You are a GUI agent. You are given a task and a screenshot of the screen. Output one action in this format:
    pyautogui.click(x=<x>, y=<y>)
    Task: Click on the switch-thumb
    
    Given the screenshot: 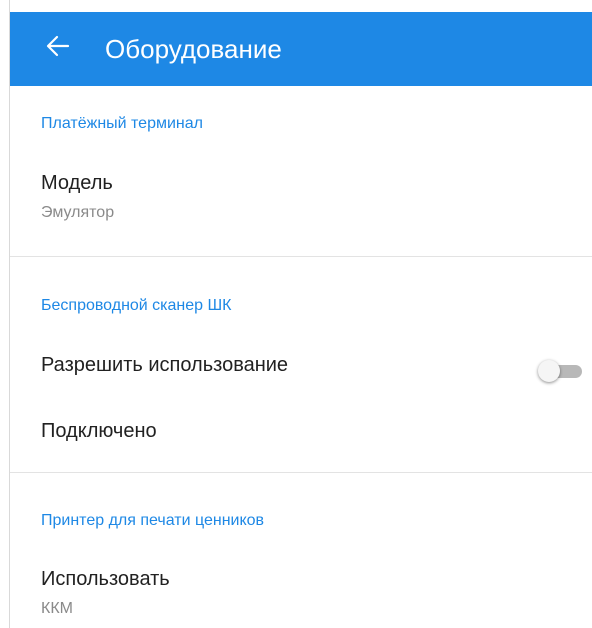 What is the action you would take?
    pyautogui.click(x=549, y=371)
    